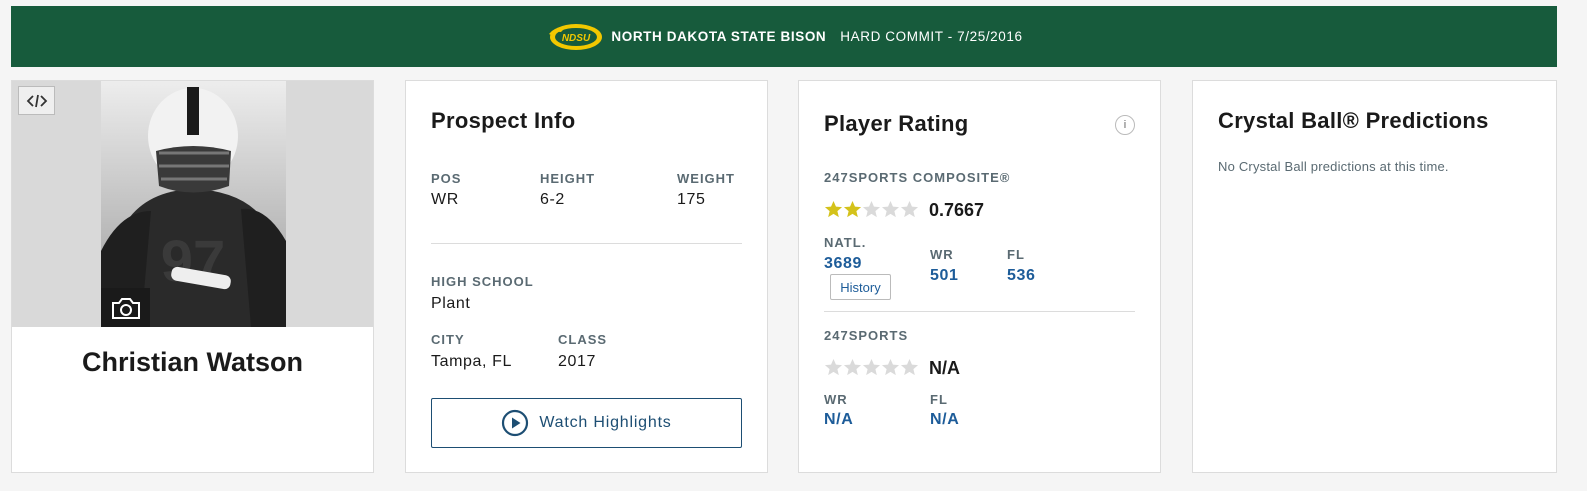  Describe the element at coordinates (446, 178) in the screenshot. I see `pos-label: POS` at that location.